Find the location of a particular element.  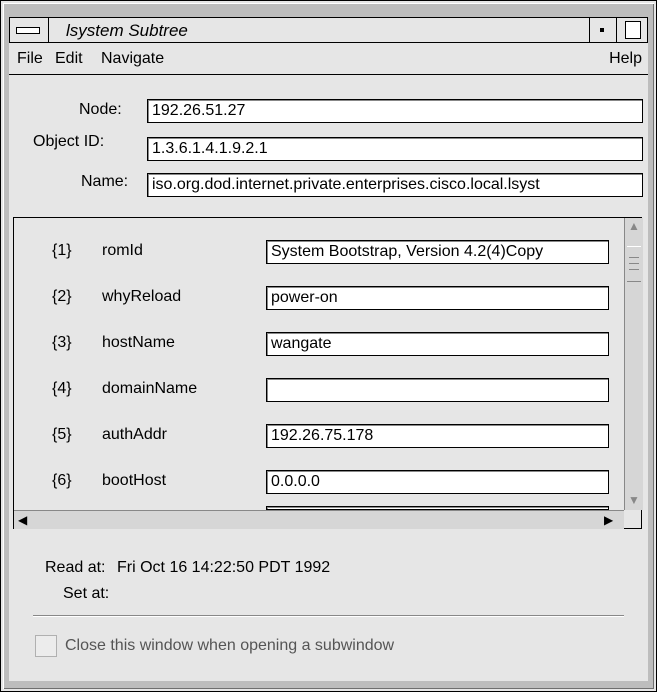

horizontal-scrollbar: ◀ ▶ is located at coordinates (319, 519).